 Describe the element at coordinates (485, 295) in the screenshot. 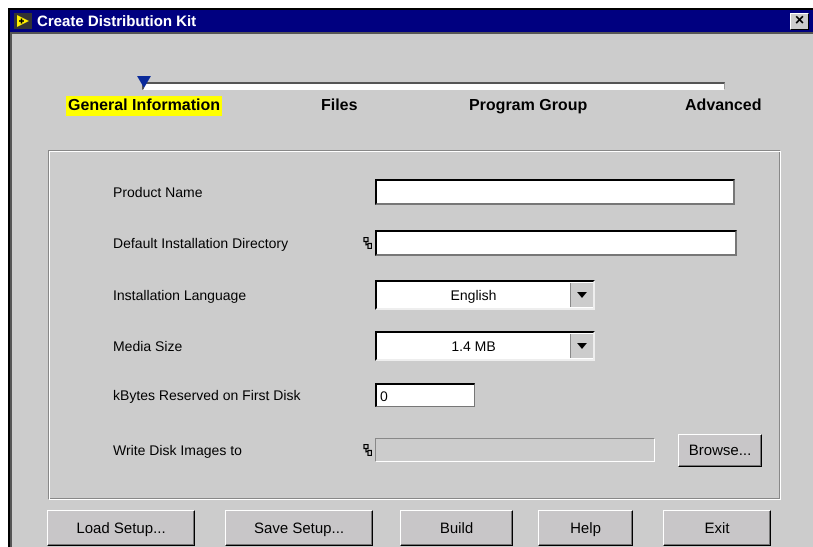

I see `dropdown: English` at that location.